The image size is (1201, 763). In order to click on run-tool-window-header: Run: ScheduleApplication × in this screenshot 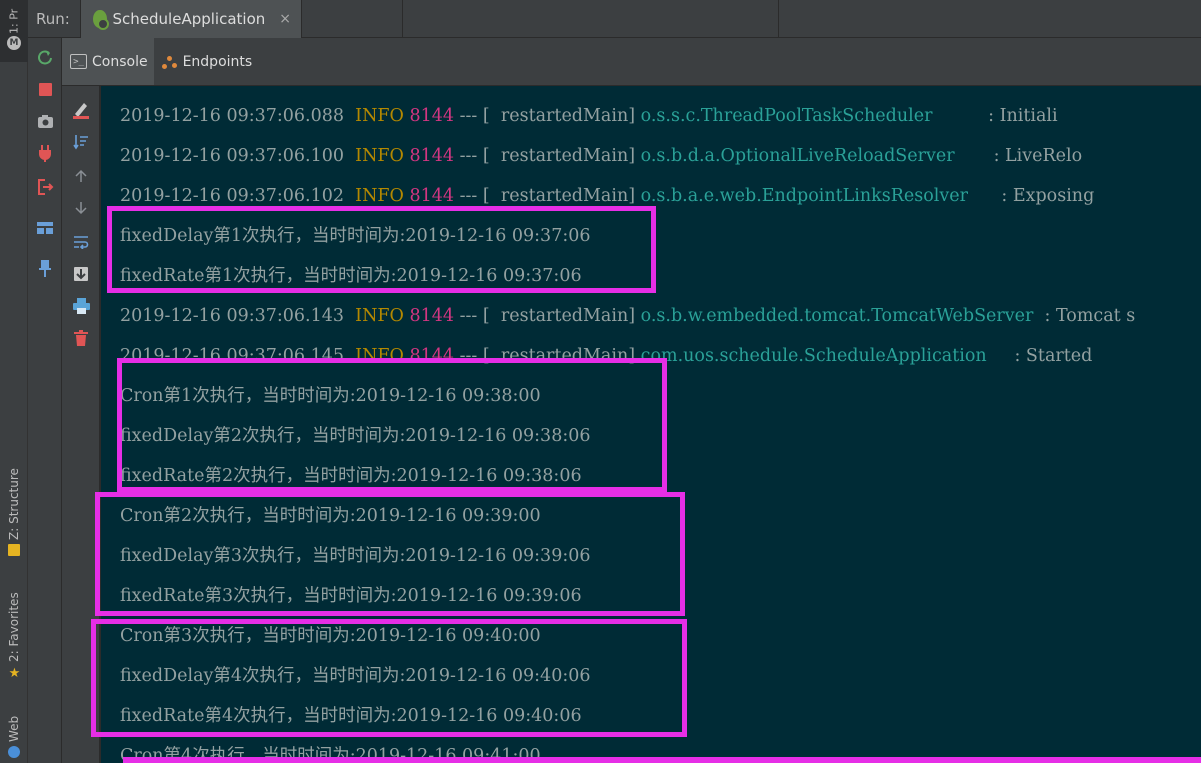, I will do `click(614, 19)`.